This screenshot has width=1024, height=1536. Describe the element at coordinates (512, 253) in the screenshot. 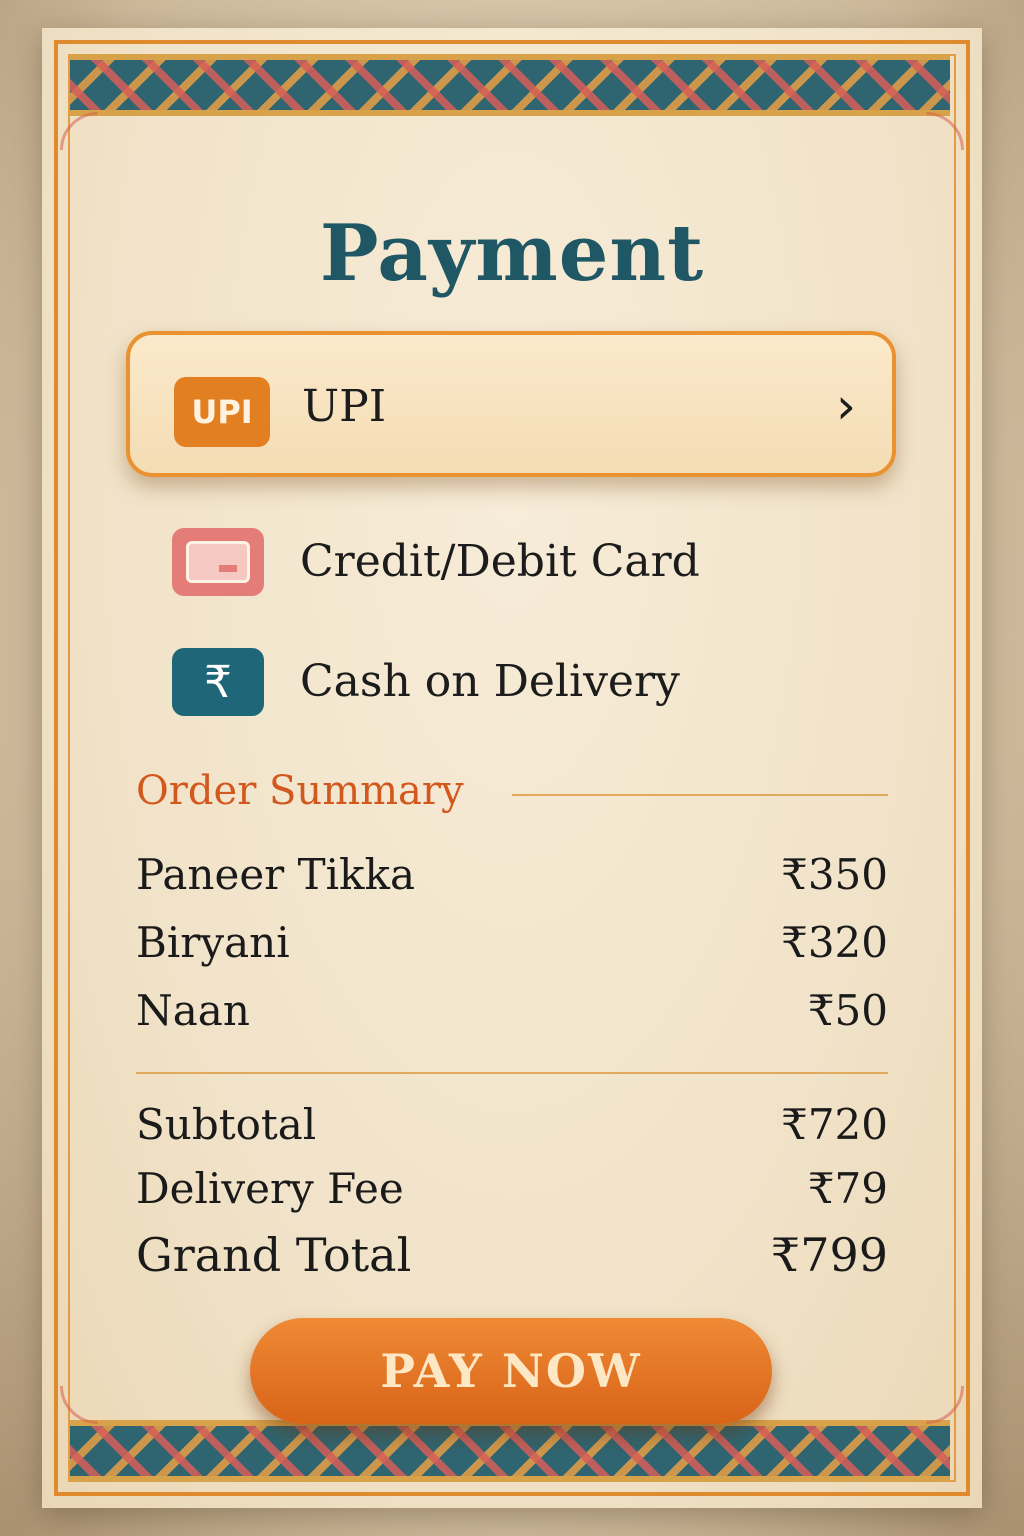

I see `page-title: Payment` at that location.